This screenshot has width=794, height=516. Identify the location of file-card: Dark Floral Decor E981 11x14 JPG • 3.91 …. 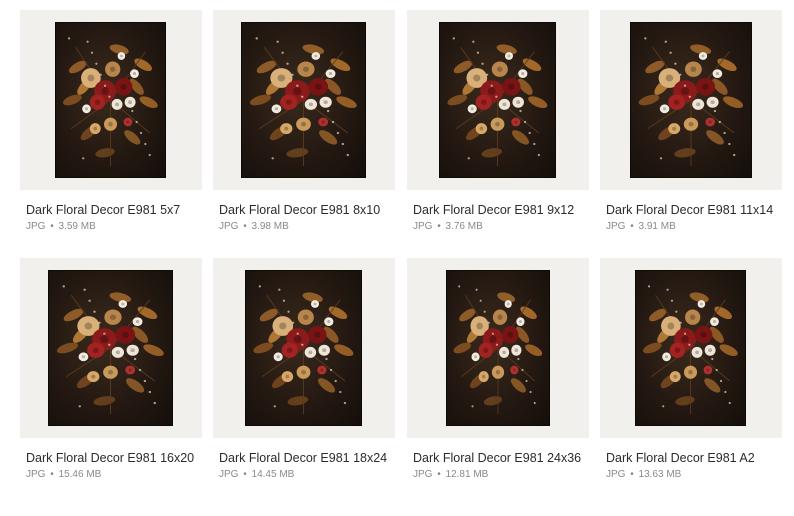
(691, 121).